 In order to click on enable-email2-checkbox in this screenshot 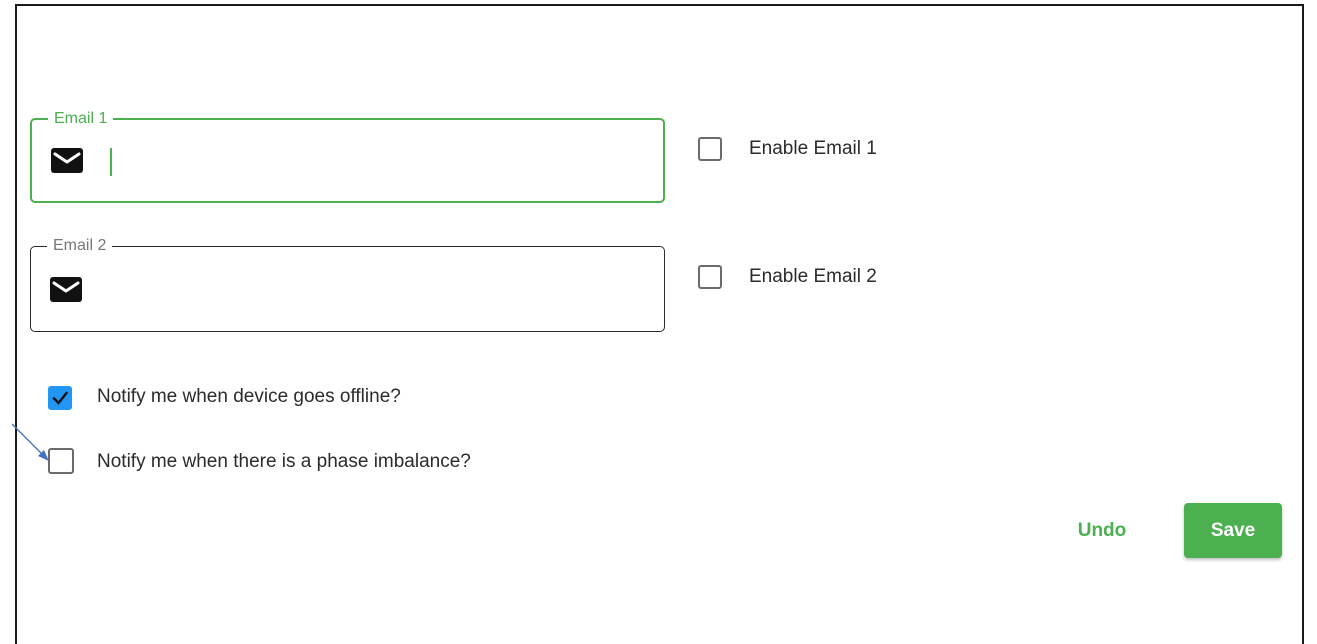, I will do `click(710, 277)`.